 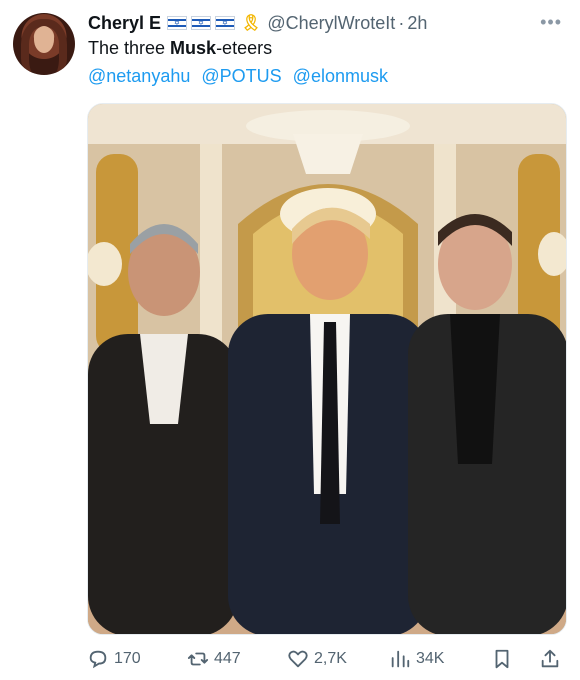 I want to click on mentions: @netanyahu @POTUS @elonmusk, so click(x=241, y=76).